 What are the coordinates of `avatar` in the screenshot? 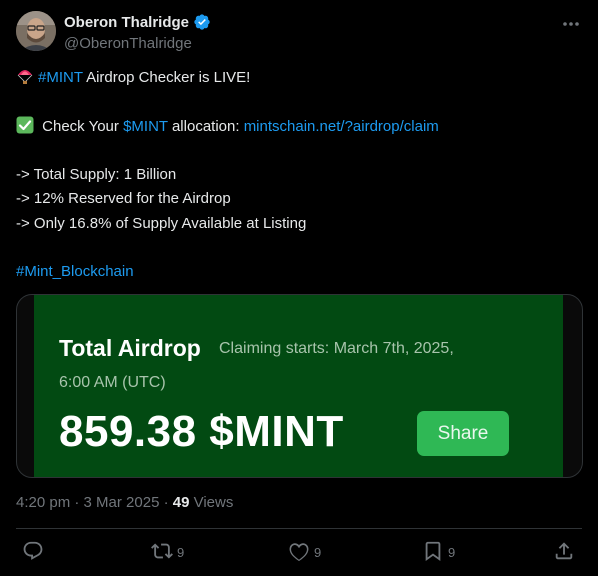 It's located at (36, 31).